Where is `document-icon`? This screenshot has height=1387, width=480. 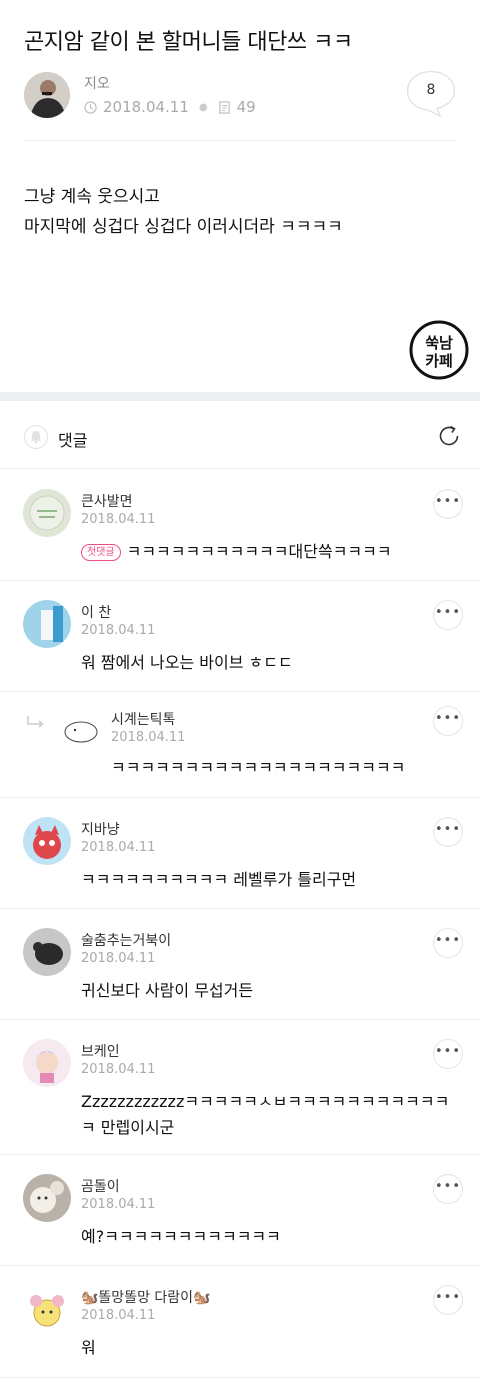
document-icon is located at coordinates (224, 107).